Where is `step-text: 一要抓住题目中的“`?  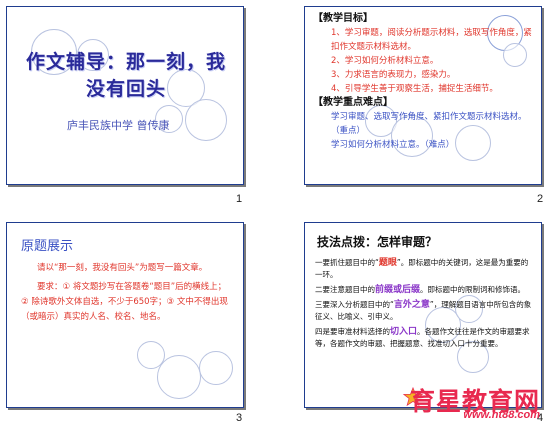
step-text: 一要抓住题目中的“ is located at coordinates (347, 262).